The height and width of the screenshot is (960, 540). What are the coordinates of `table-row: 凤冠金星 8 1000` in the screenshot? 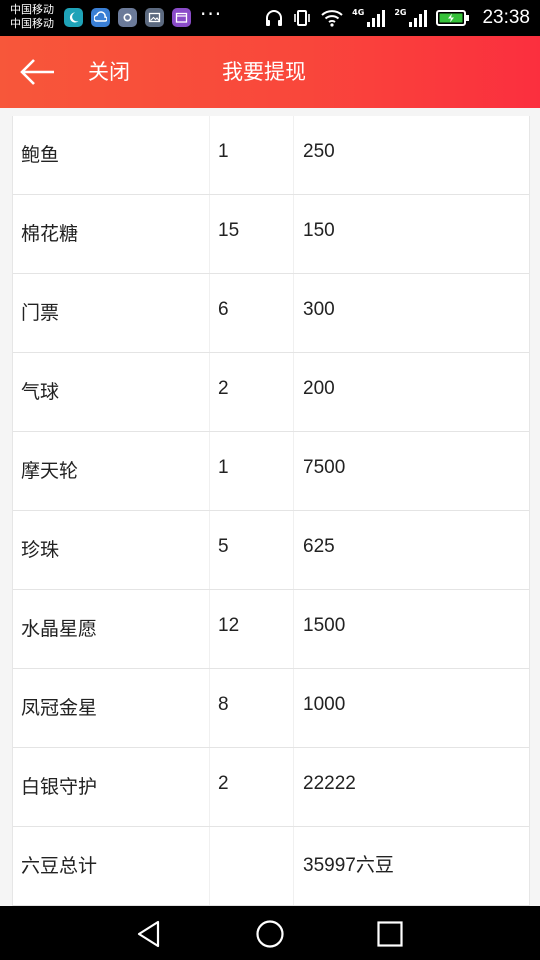 It's located at (271, 708).